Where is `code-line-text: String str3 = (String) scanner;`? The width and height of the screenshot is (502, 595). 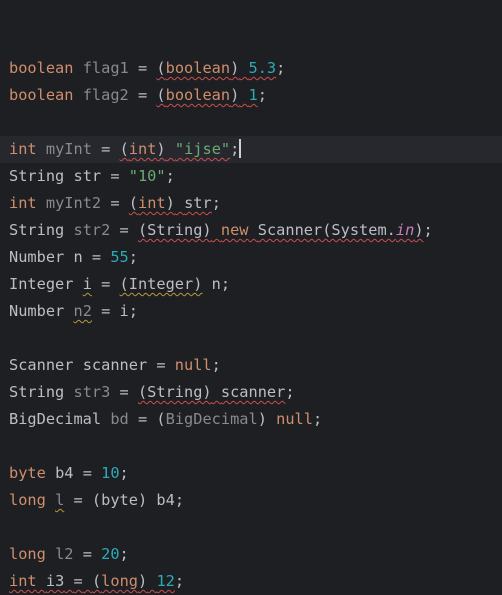 code-line-text: String str3 = (String) scanner; is located at coordinates (152, 392).